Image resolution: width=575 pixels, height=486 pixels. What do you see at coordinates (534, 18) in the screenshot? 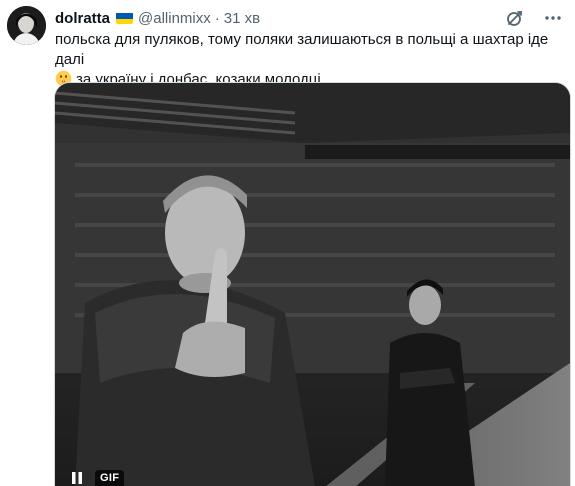
I see `header-actions` at bounding box center [534, 18].